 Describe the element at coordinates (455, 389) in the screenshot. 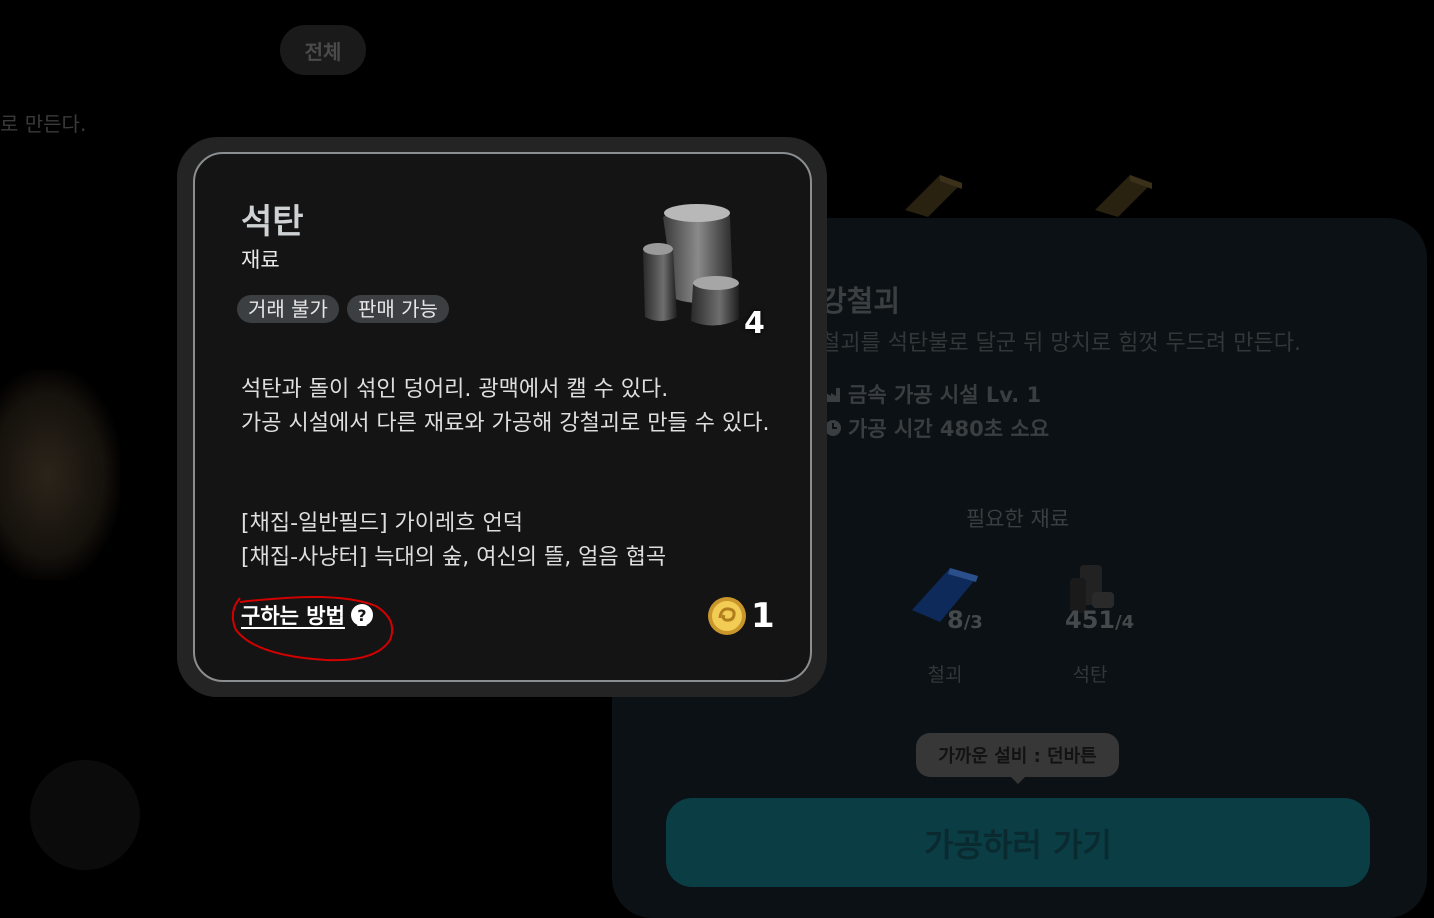

I see `description-line: 석탄과 돌이 섞인 덩어리. 광맥에서 캘 수 있다.` at that location.